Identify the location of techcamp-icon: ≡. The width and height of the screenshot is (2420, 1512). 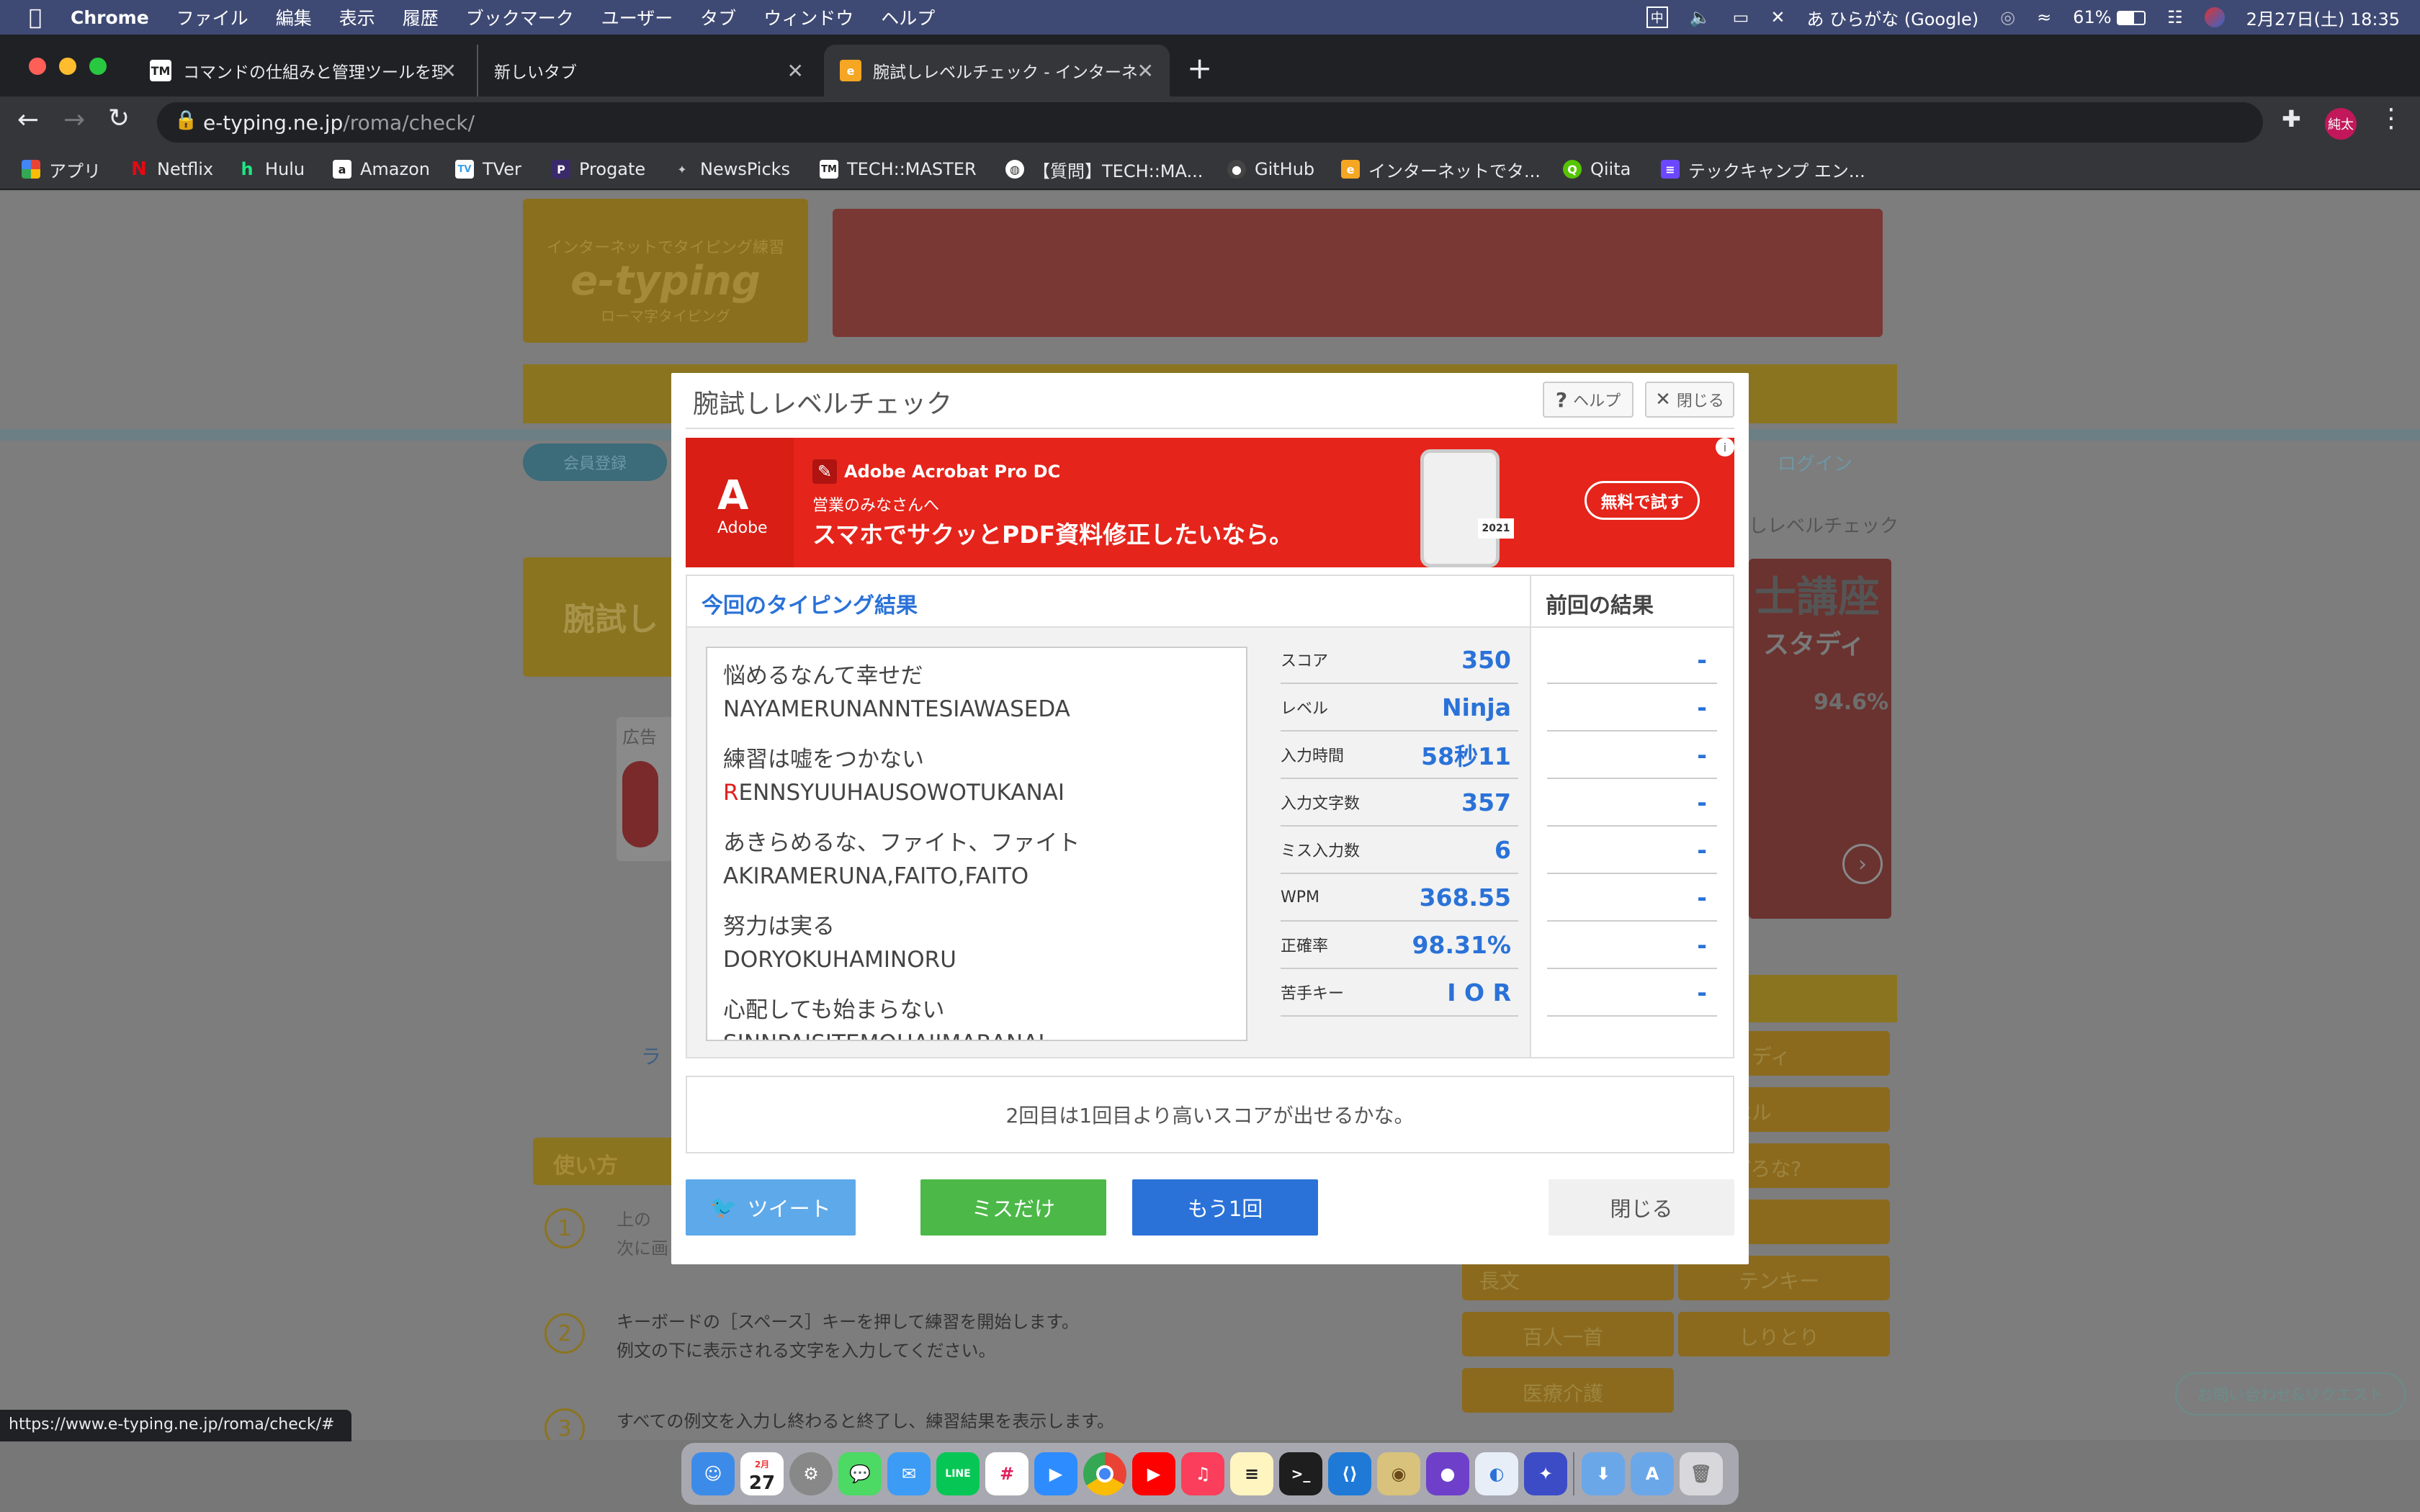
(1671, 169).